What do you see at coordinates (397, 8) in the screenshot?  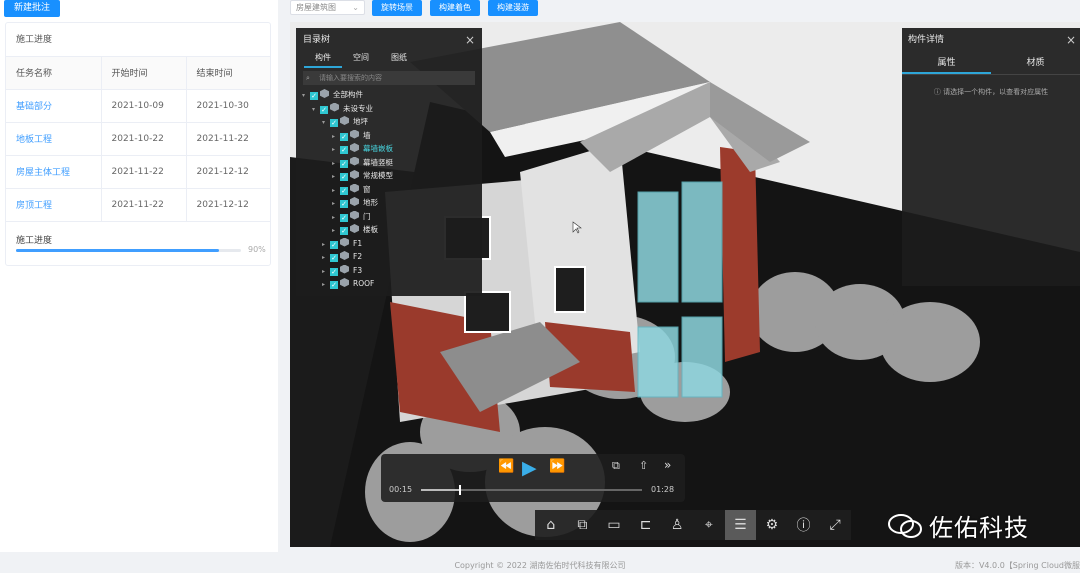 I see `rotate-scene-button: 旋转场景` at bounding box center [397, 8].